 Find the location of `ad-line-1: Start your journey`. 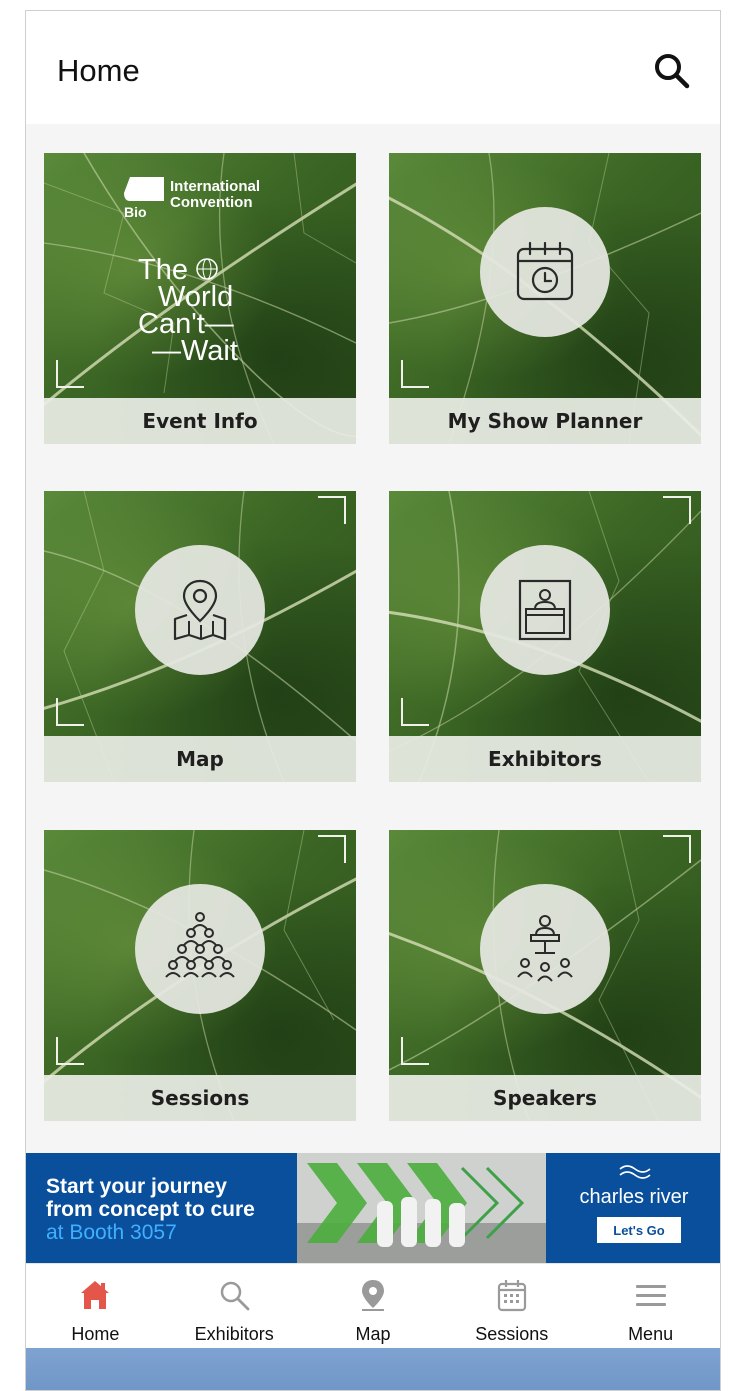

ad-line-1: Start your journey is located at coordinates (136, 1186).